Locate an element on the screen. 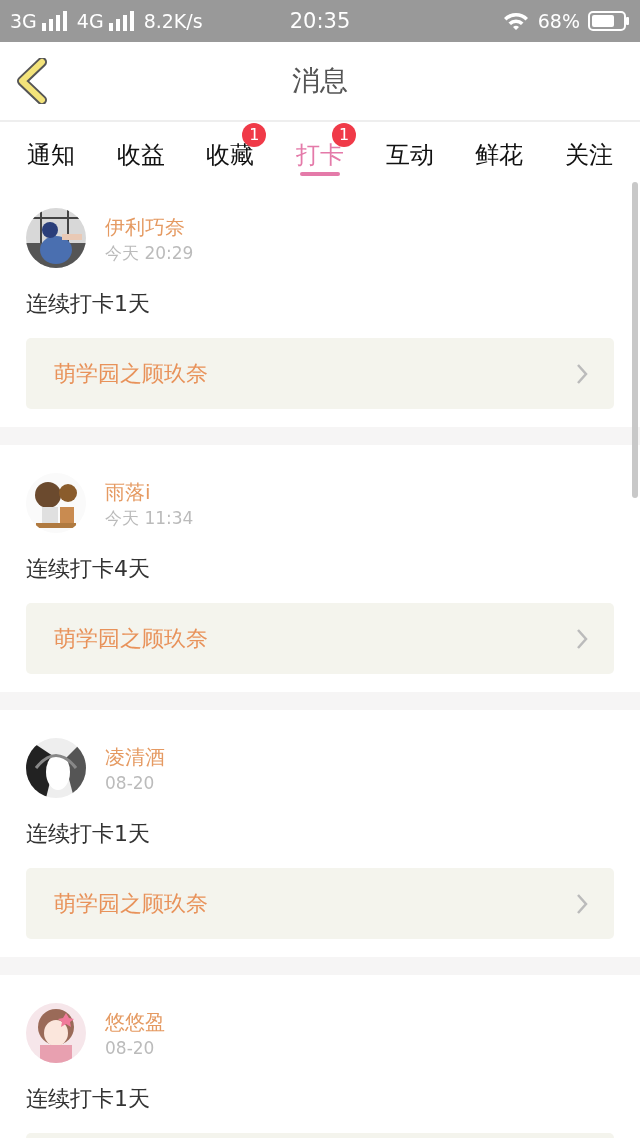 The image size is (640, 1138). tab: 通知 is located at coordinates (51, 151).